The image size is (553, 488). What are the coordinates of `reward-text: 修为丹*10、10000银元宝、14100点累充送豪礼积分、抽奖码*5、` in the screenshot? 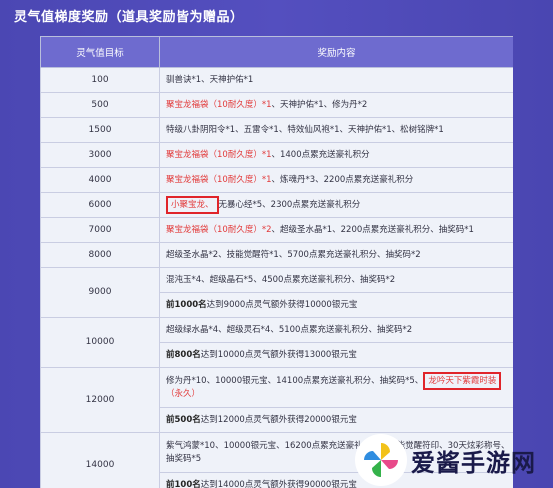 It's located at (295, 380).